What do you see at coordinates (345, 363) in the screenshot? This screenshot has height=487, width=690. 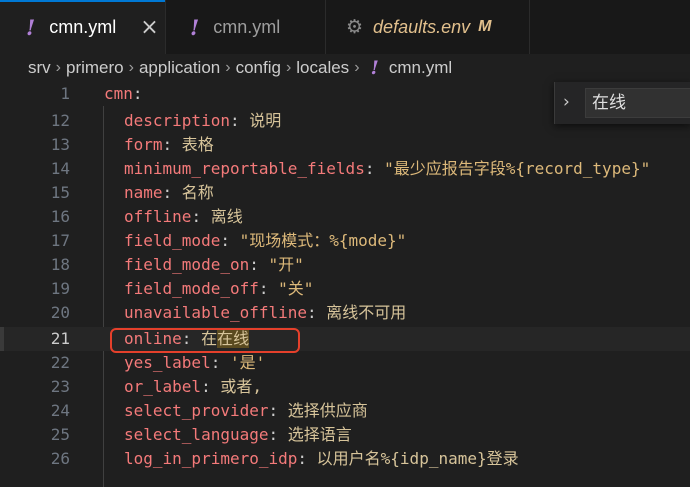 I see `code-line: 22 yes_label: '是'` at bounding box center [345, 363].